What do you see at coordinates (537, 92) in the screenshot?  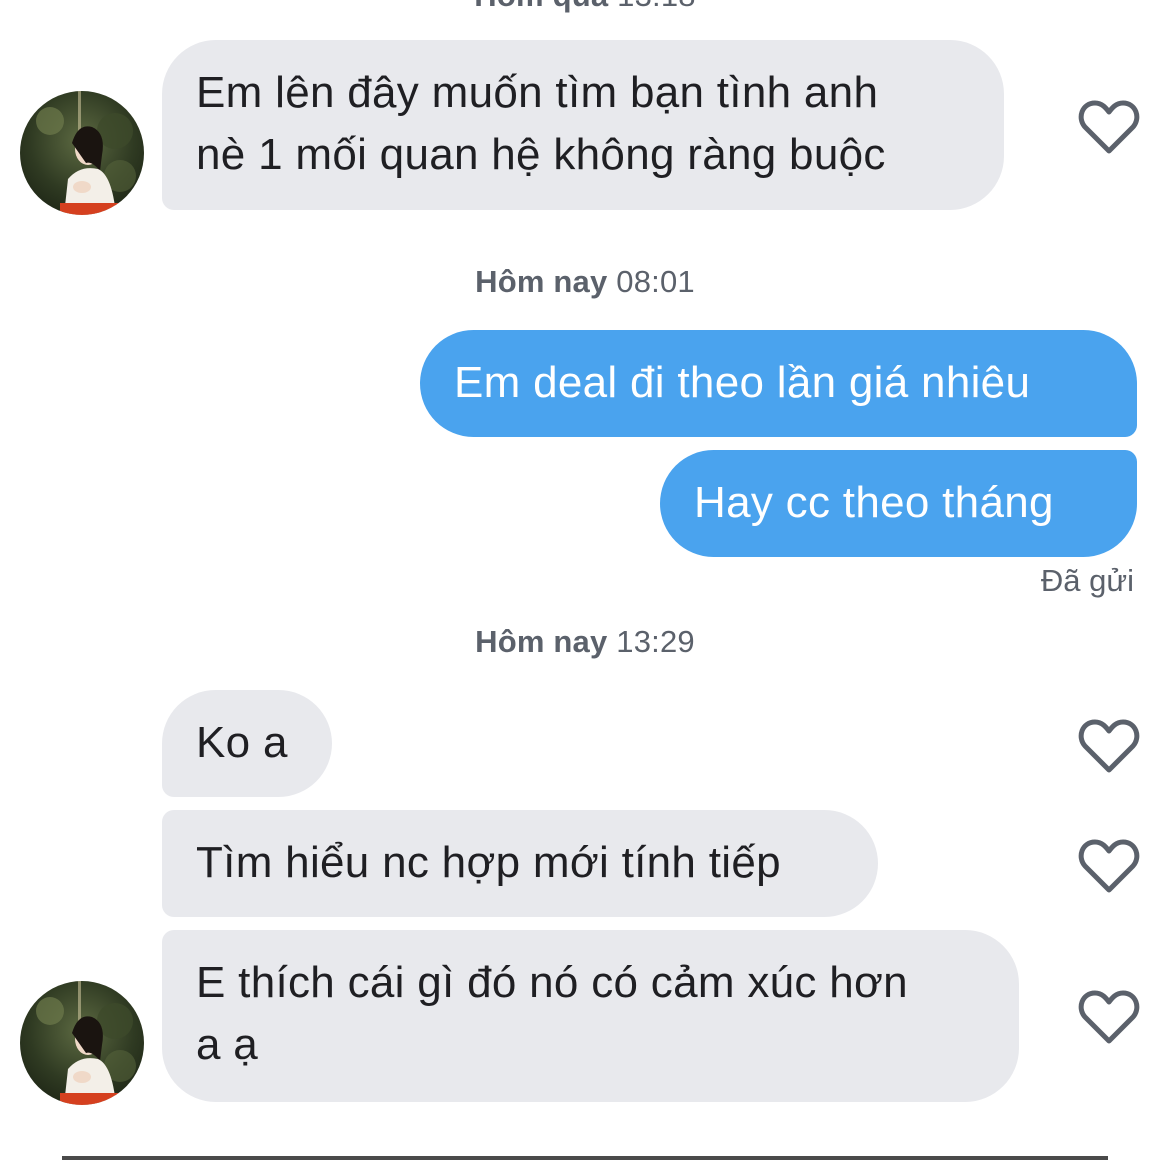 I see `message-text-line: Em lên đây muốn tìm bạn tình anh` at bounding box center [537, 92].